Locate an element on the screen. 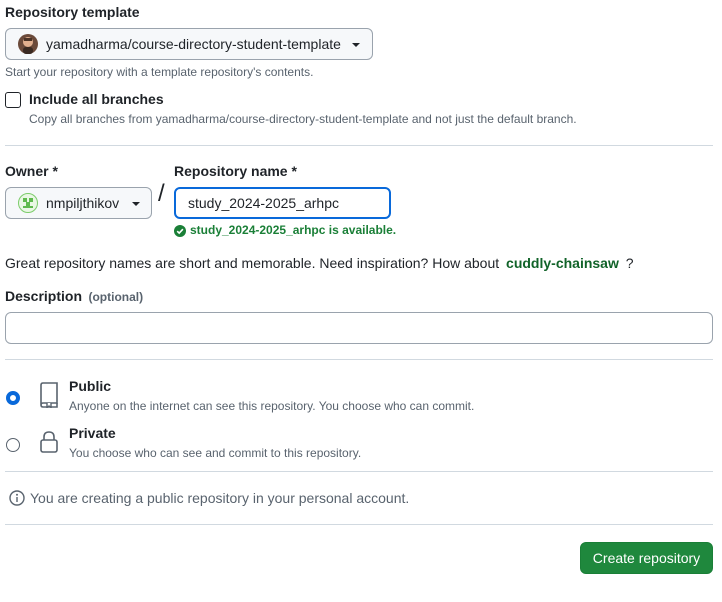  owner-avatar is located at coordinates (28, 203).